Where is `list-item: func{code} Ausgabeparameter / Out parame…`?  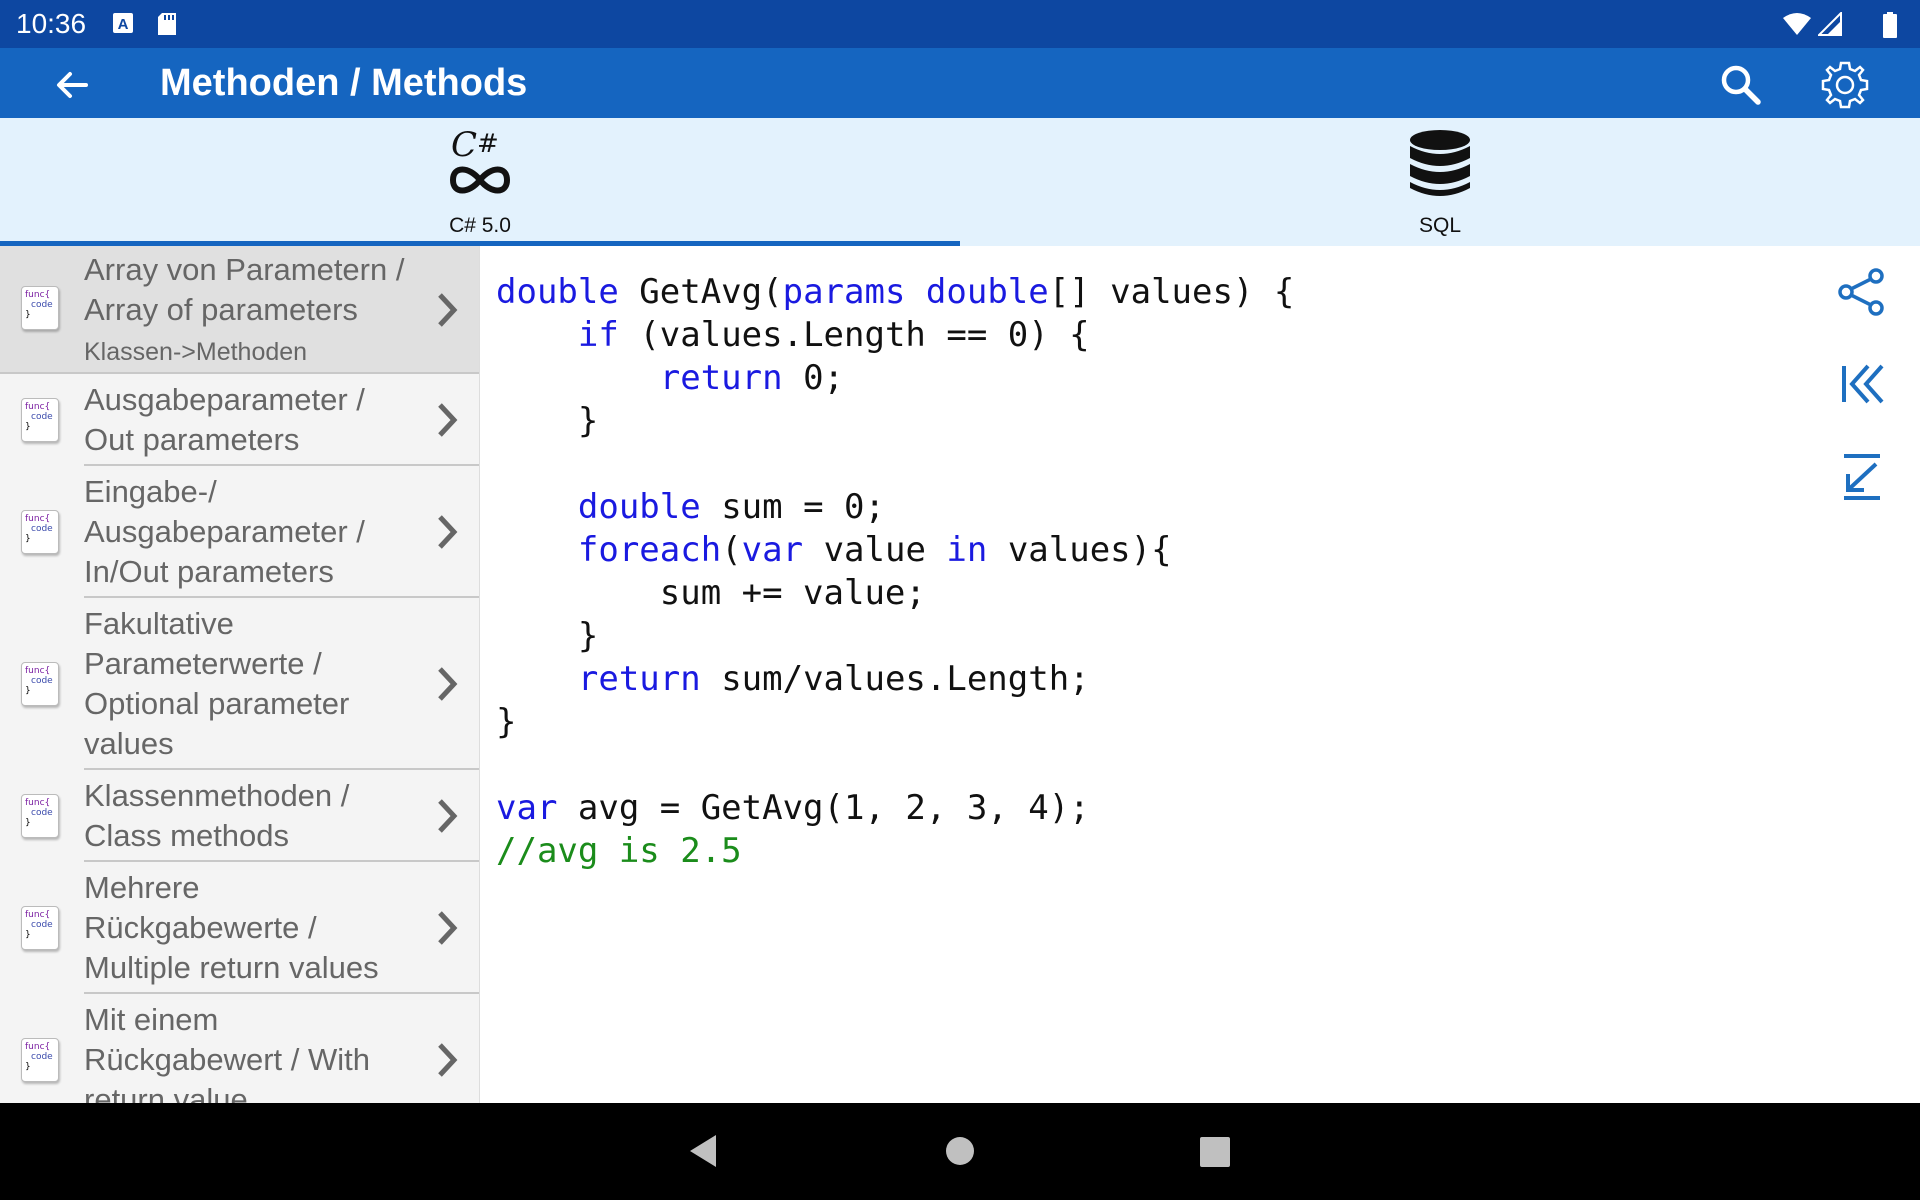
list-item: func{code} Ausgabeparameter / Out parame… is located at coordinates (239, 420).